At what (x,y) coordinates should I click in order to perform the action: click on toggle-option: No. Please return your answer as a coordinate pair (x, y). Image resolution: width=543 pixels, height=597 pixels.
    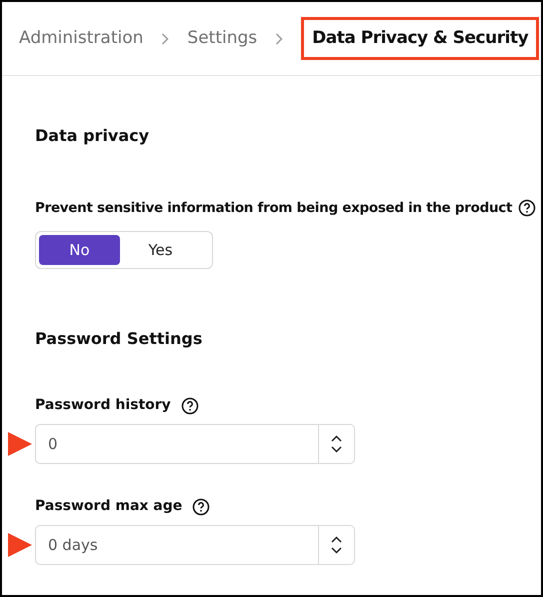
    Looking at the image, I should click on (79, 250).